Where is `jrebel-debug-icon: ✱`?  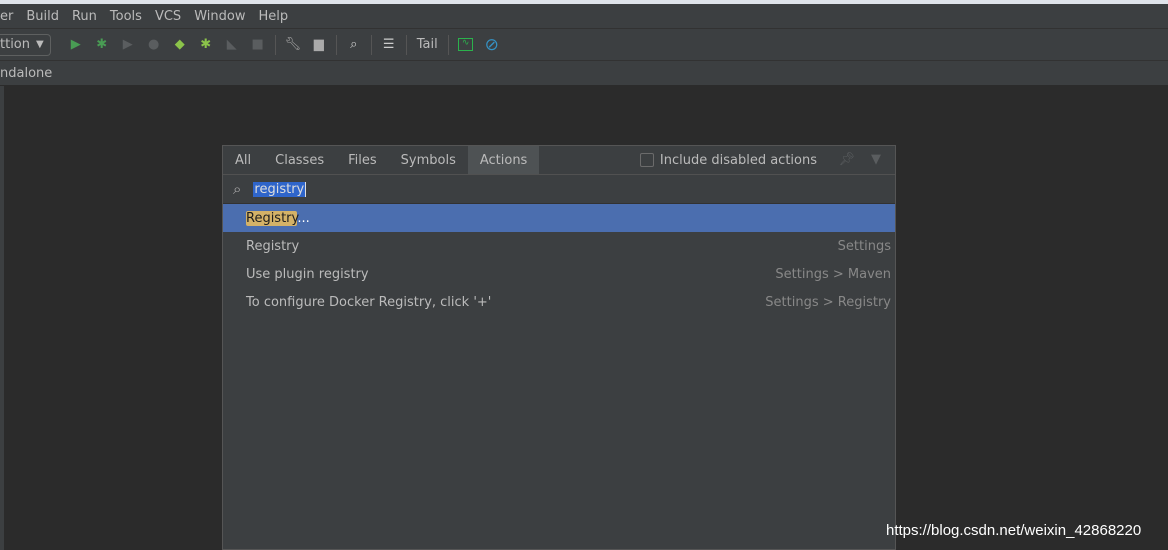 jrebel-debug-icon: ✱ is located at coordinates (206, 45).